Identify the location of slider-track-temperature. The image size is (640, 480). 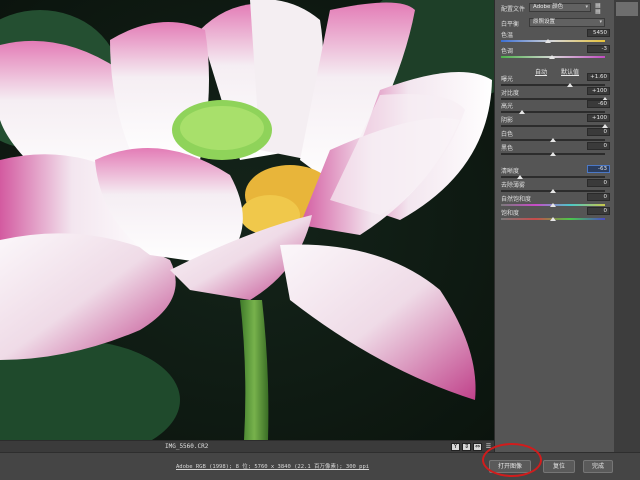
(553, 41).